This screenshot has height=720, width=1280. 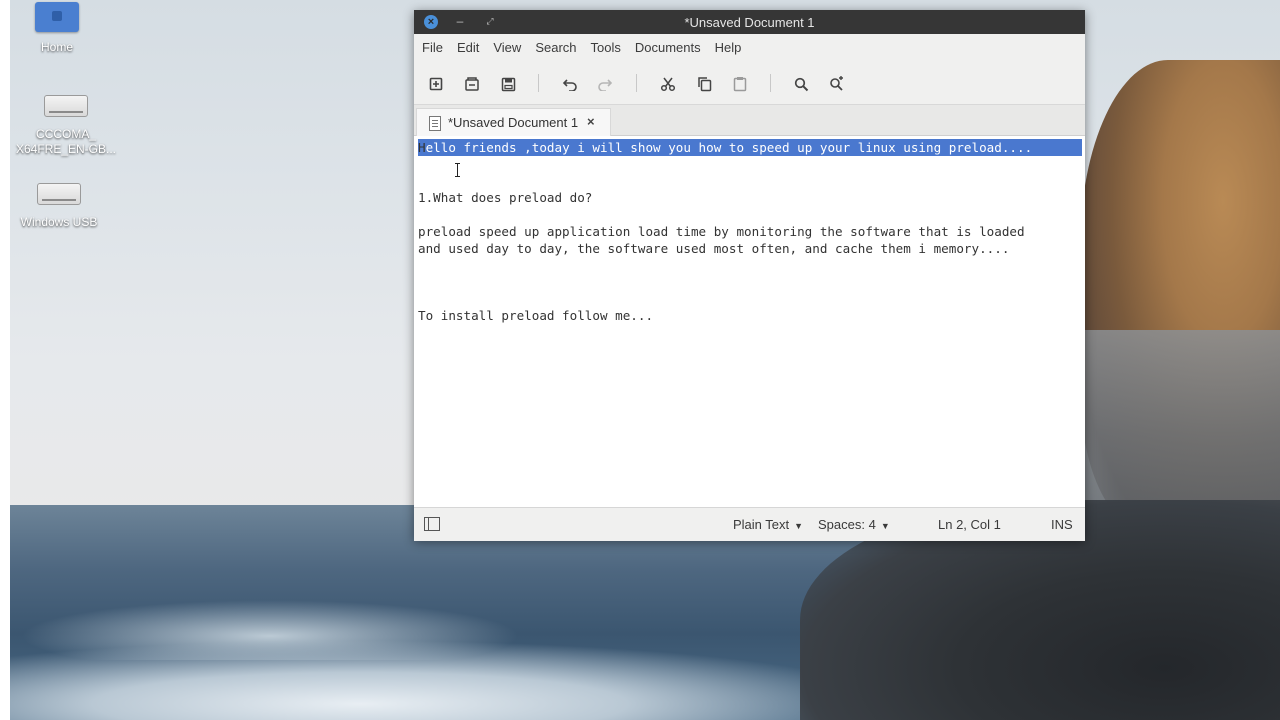 I want to click on new-document-button, so click(x=436, y=84).